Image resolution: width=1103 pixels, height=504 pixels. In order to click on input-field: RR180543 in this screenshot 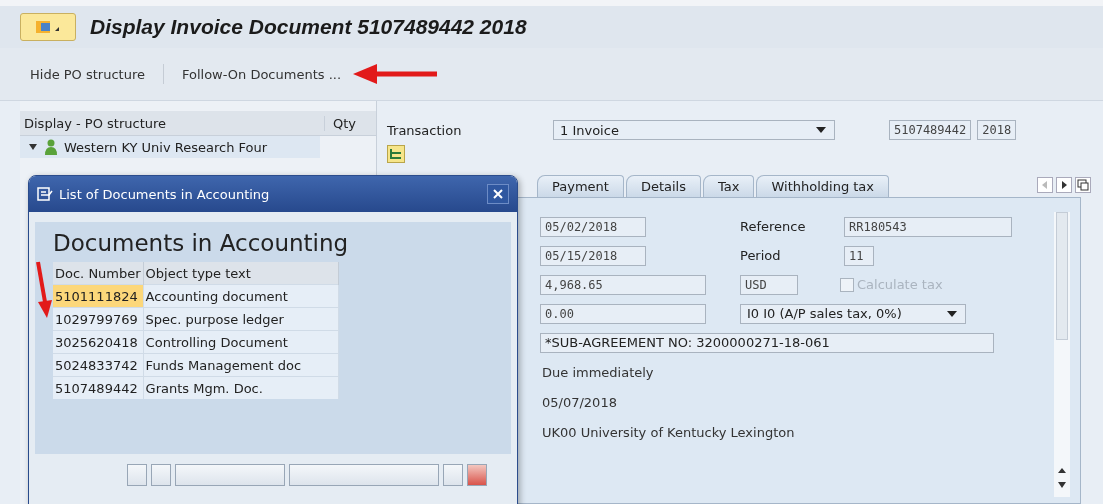, I will do `click(928, 226)`.